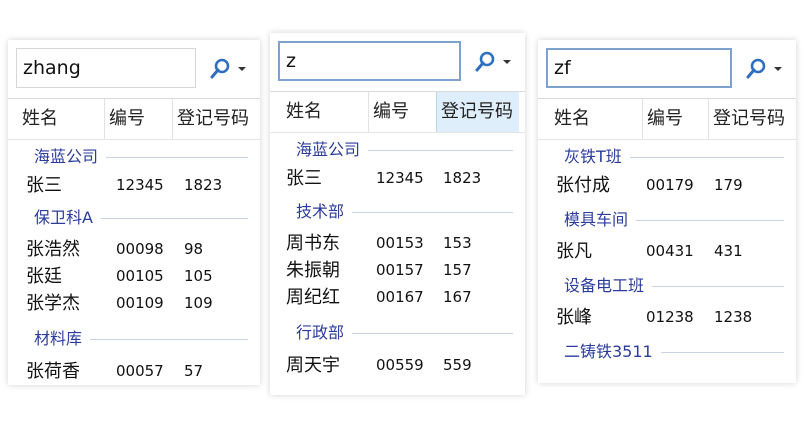 This screenshot has height=427, width=805. Describe the element at coordinates (194, 249) in the screenshot. I see `cell-reg: 98` at that location.